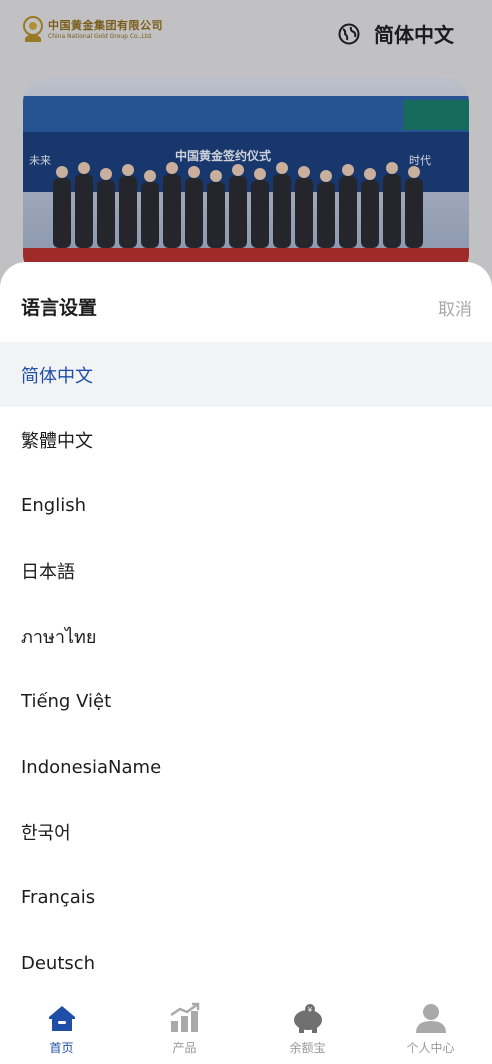 This screenshot has height=1064, width=492. Describe the element at coordinates (430, 1048) in the screenshot. I see `tab-profile-label: 个人中心` at that location.